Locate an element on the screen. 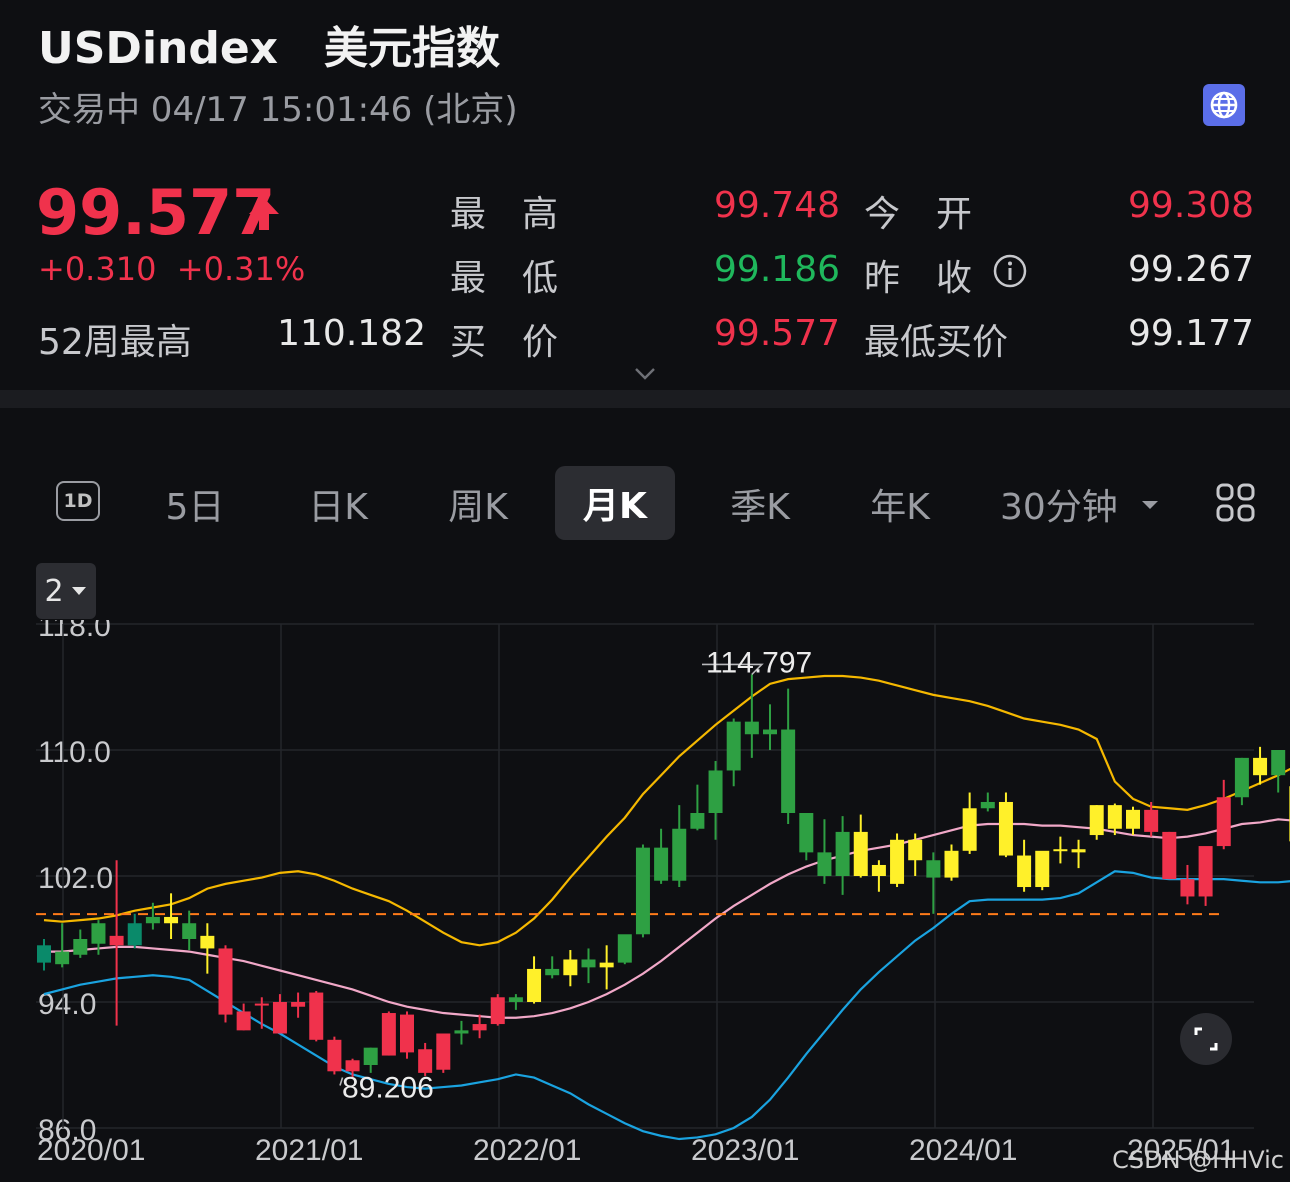  tab-quarterly-k: 季K is located at coordinates (760, 504).